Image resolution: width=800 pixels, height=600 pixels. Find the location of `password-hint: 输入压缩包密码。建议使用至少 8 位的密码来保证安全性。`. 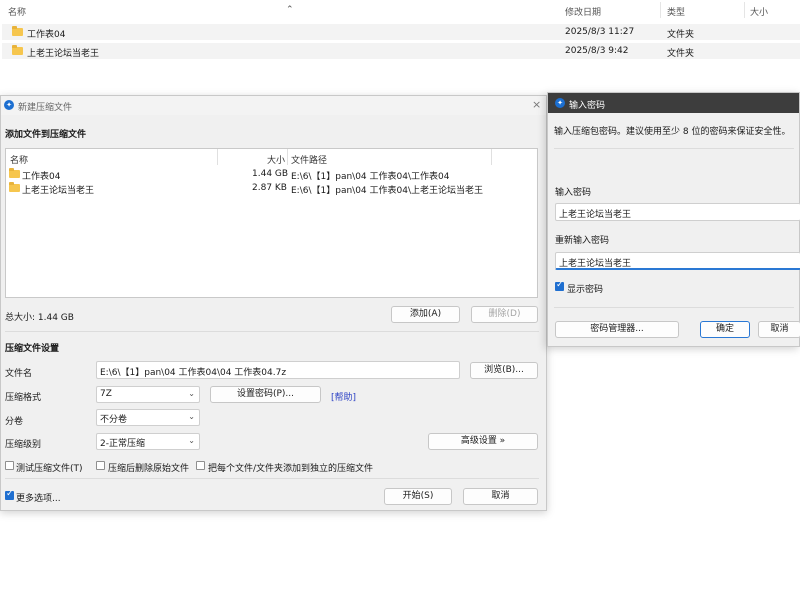

password-hint: 输入压缩包密码。建议使用至少 8 位的密码来保证安全性。 is located at coordinates (672, 132).